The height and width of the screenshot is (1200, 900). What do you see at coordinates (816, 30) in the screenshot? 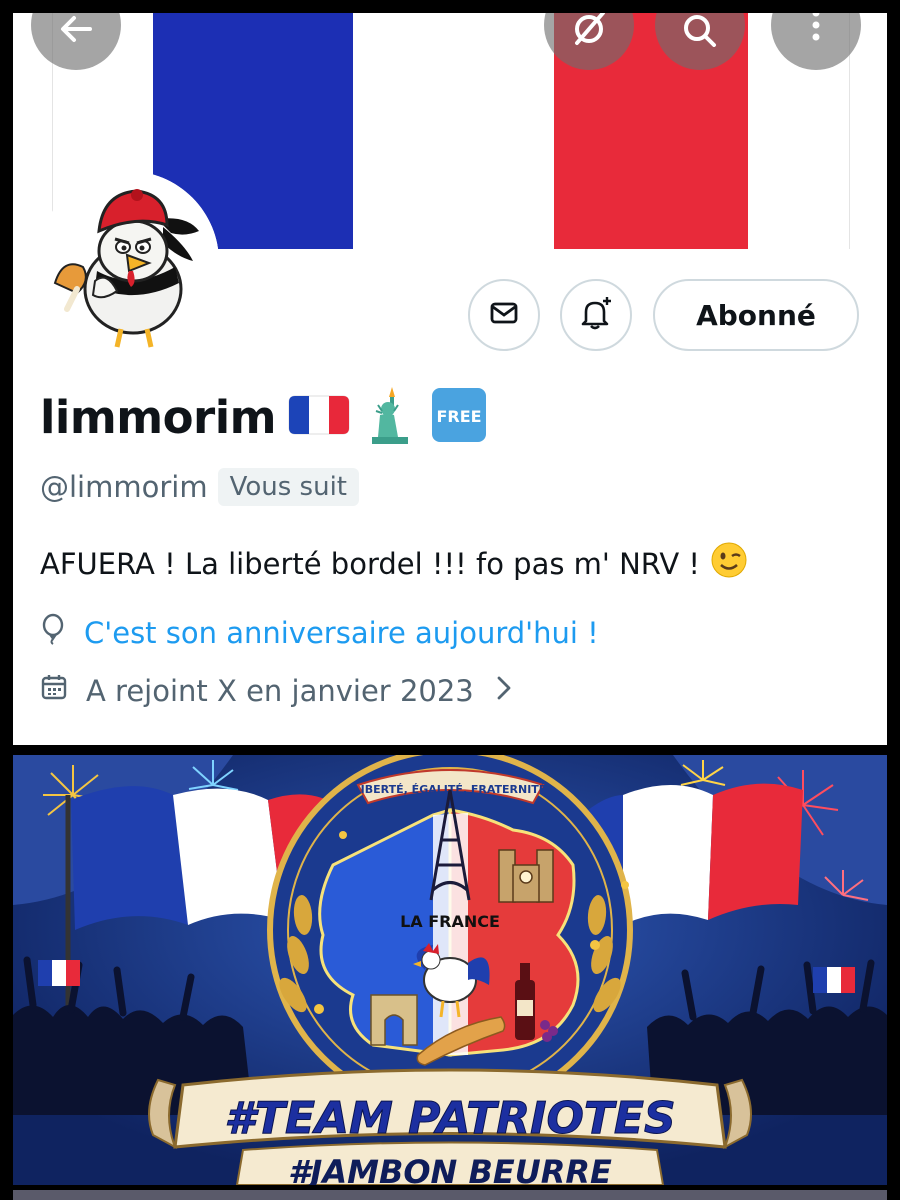
I see `more-vertical-icon` at bounding box center [816, 30].